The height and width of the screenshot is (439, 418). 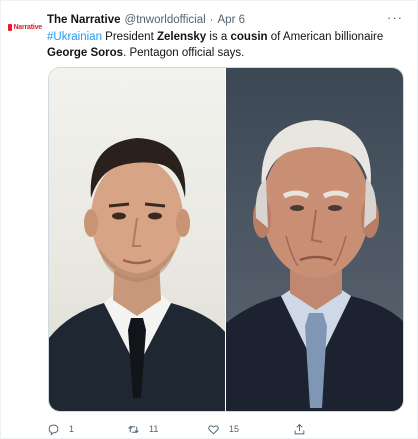 What do you see at coordinates (72, 429) in the screenshot?
I see `reply-count: 1` at bounding box center [72, 429].